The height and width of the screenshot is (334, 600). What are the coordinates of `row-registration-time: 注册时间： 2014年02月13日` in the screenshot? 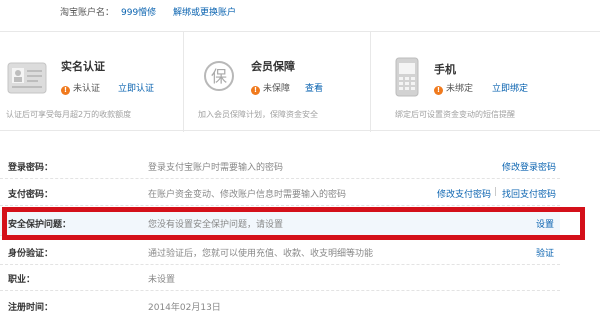 It's located at (280, 306).